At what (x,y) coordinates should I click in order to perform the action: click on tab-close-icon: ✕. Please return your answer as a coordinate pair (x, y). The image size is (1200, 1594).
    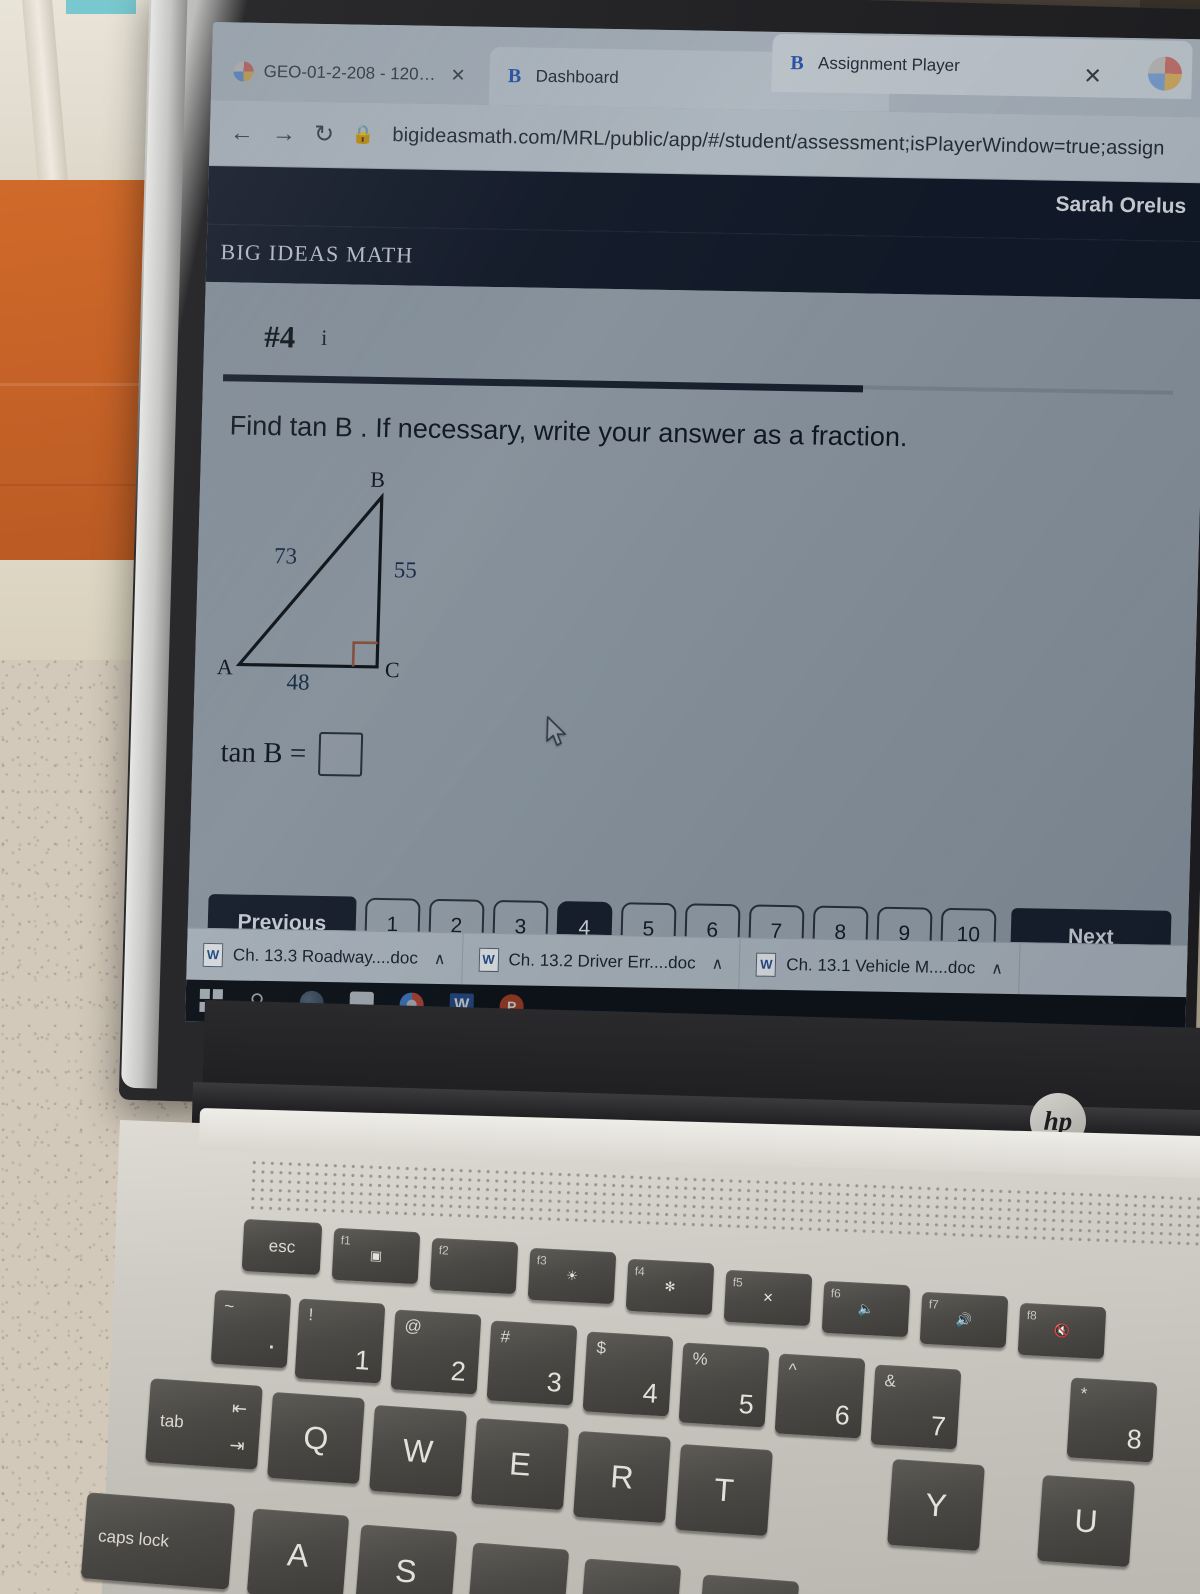
    Looking at the image, I should click on (458, 75).